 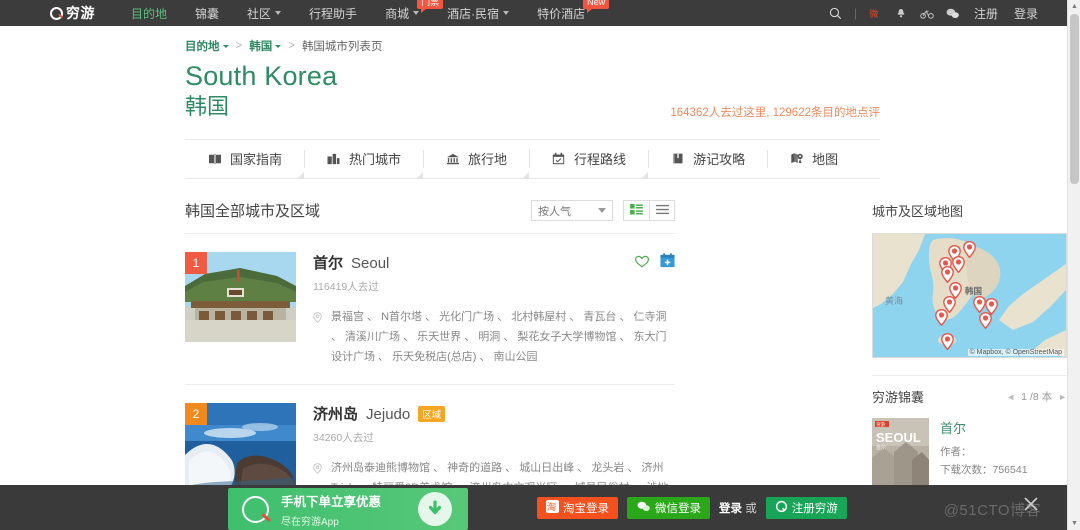 I want to click on app-promo-subtitle: 尽在穷游App, so click(x=310, y=522).